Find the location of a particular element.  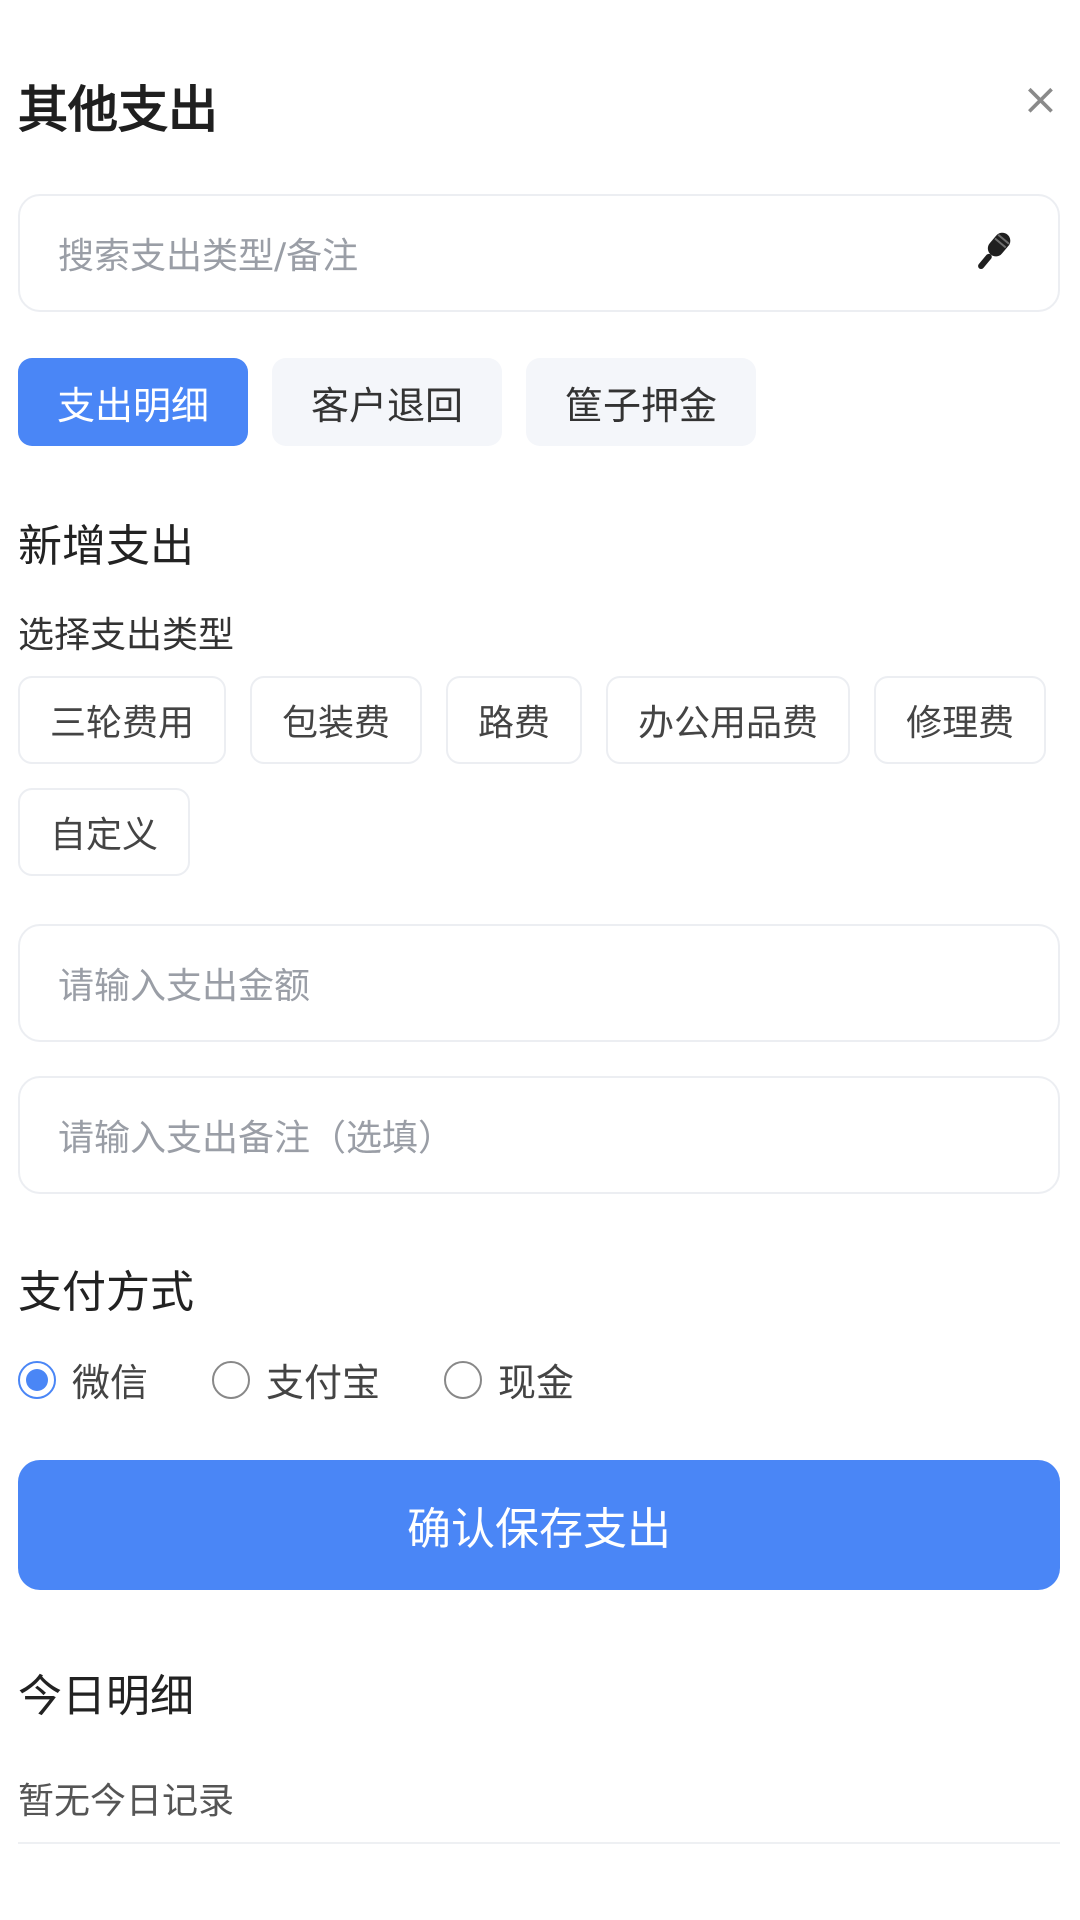

payment-options: 微信 支付宝 现金 is located at coordinates (328, 1379).